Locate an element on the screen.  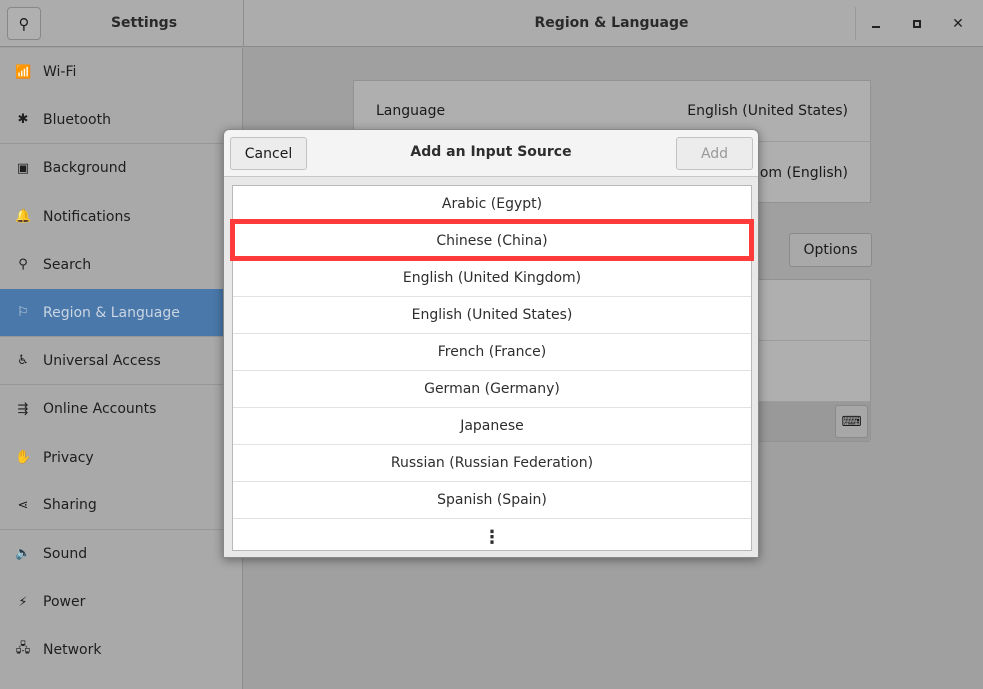
maximize-button is located at coordinates (917, 24).